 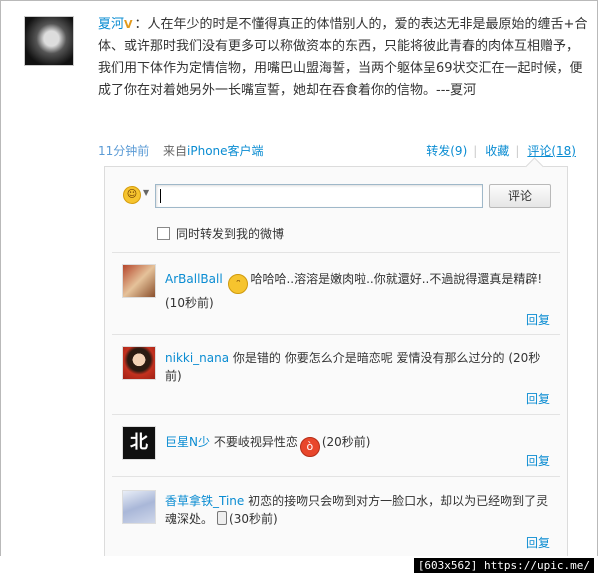 I want to click on forward-checkbox, so click(x=163, y=233).